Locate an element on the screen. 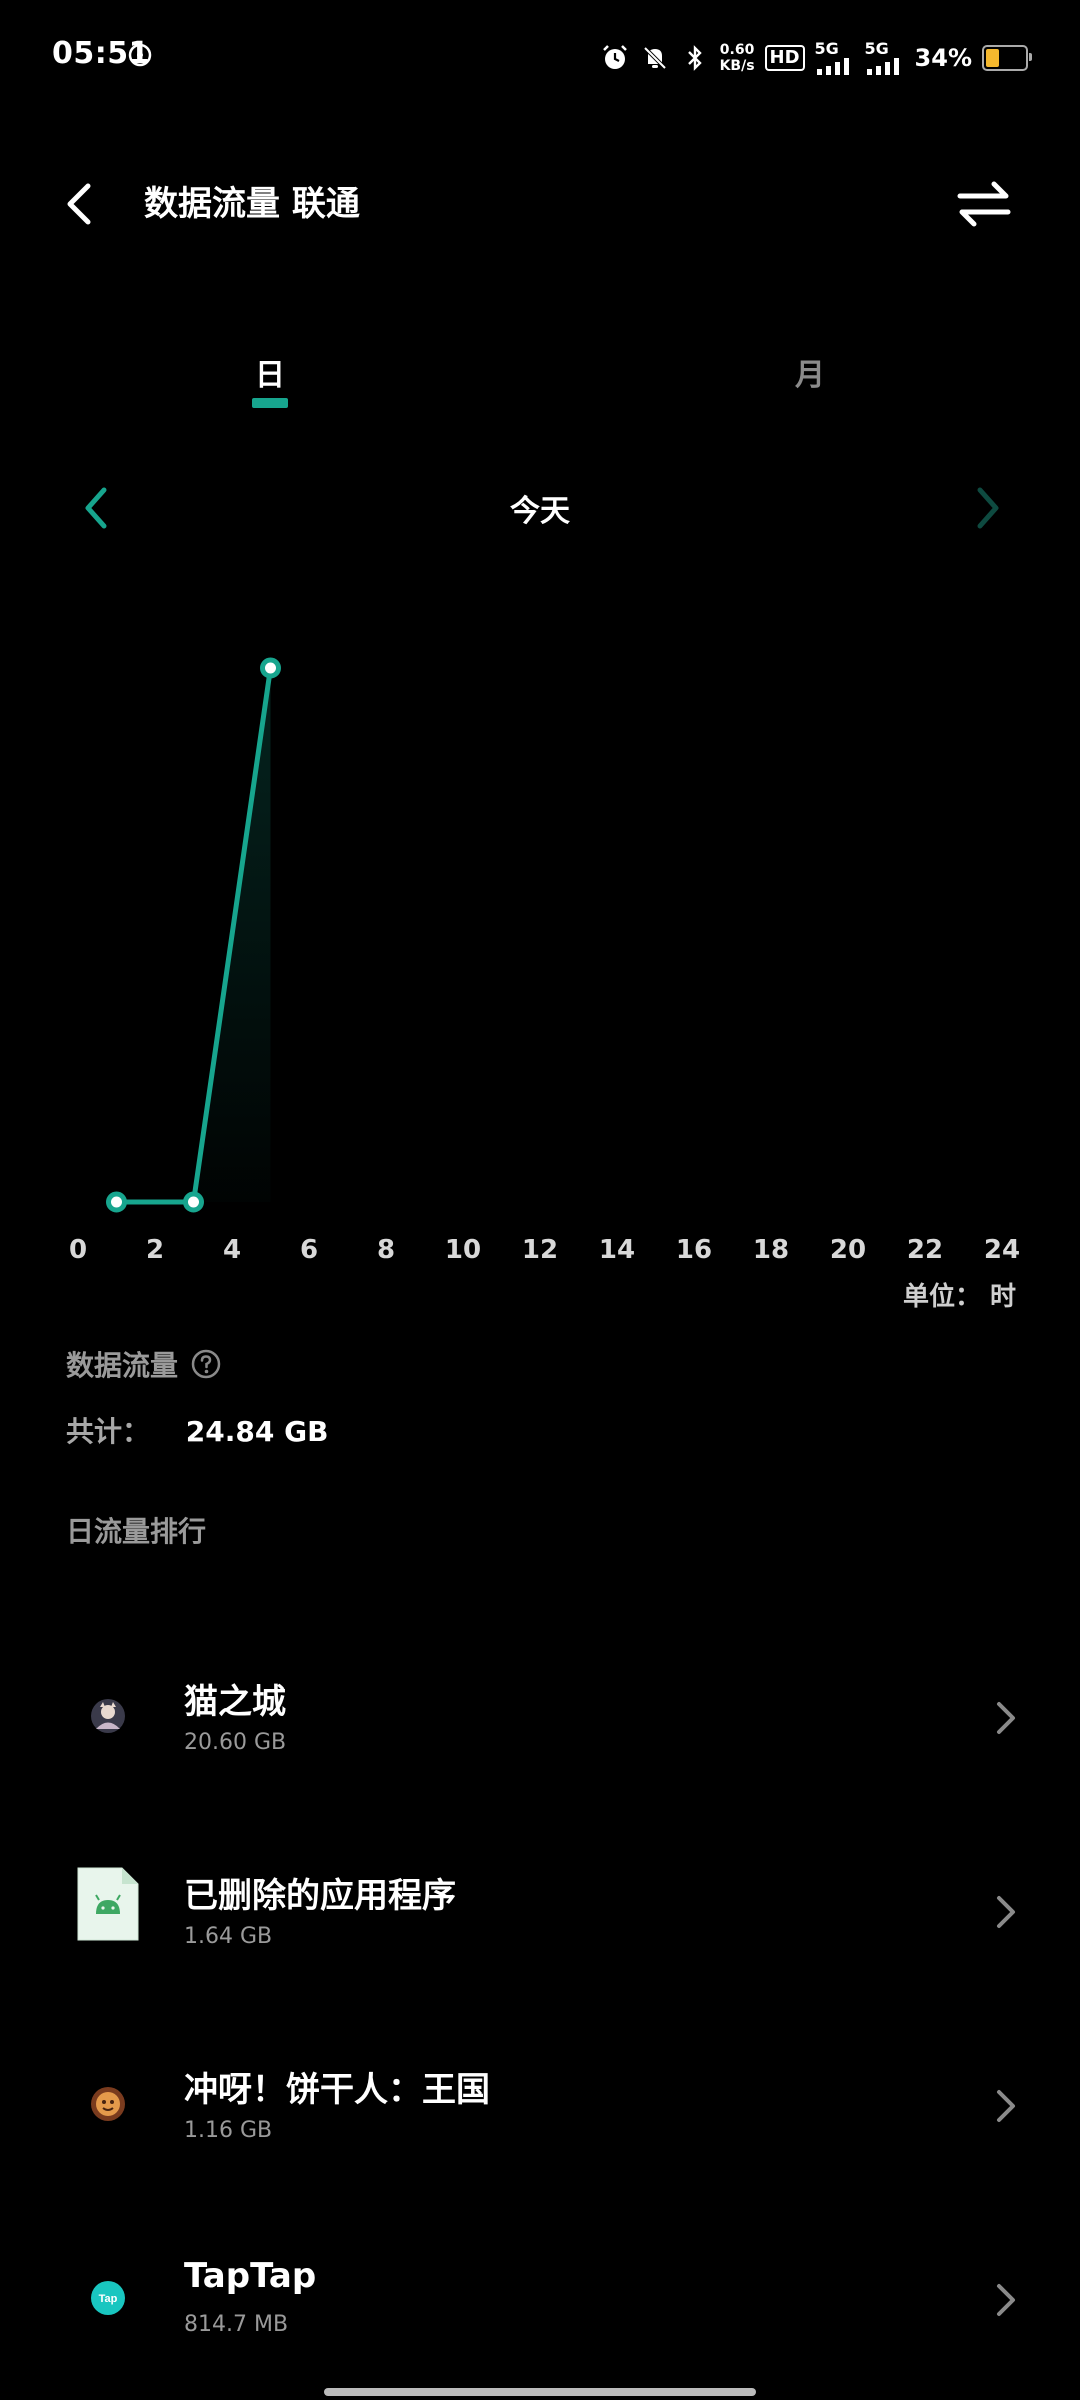 The width and height of the screenshot is (1080, 2400). network-speed-unit: KB/s is located at coordinates (737, 66).